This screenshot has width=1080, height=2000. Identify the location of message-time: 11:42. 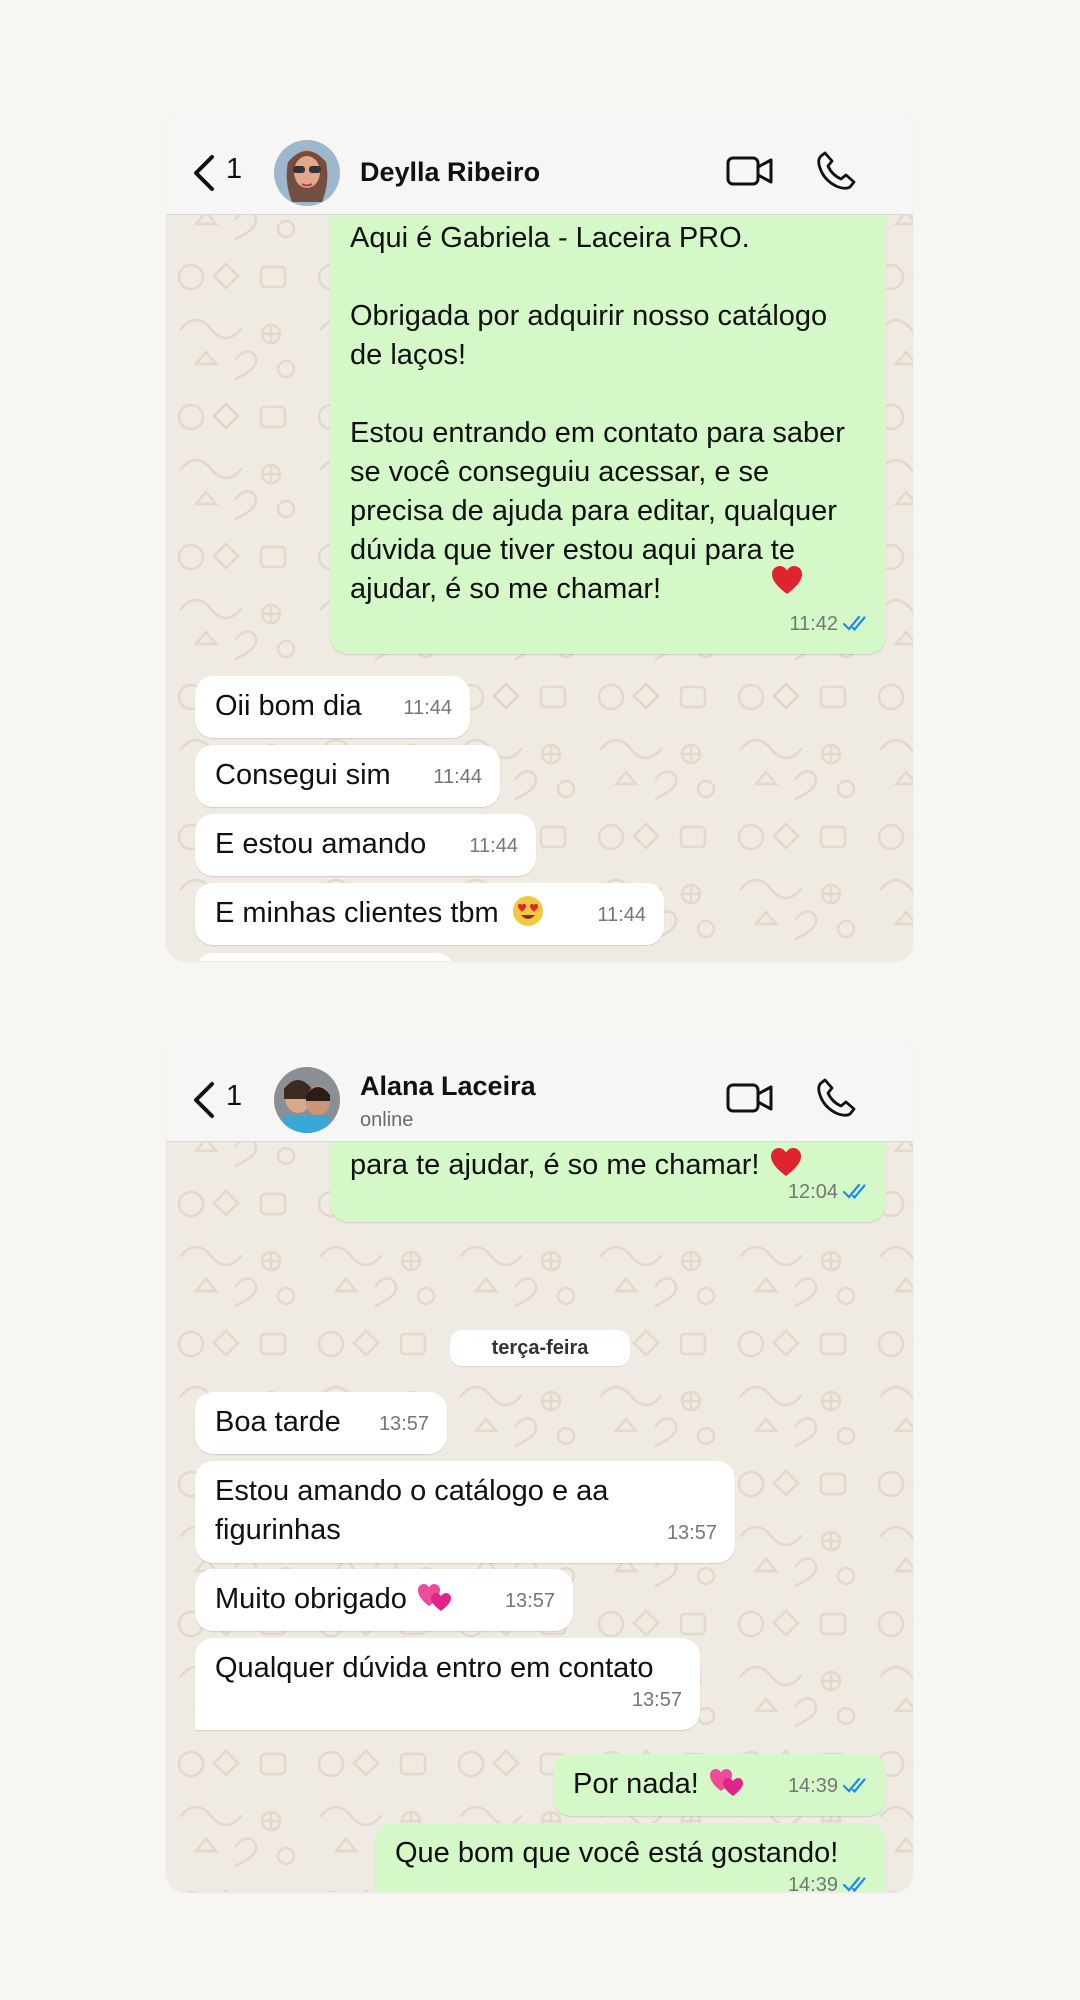
(829, 624).